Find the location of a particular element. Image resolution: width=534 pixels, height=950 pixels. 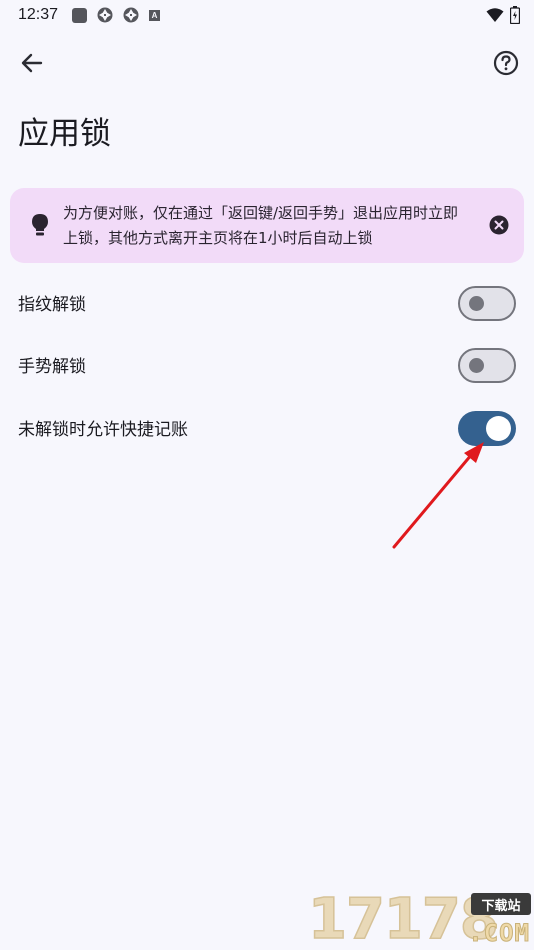

setting-label-quick-record: 未解锁时允许快捷记账 is located at coordinates (103, 430).